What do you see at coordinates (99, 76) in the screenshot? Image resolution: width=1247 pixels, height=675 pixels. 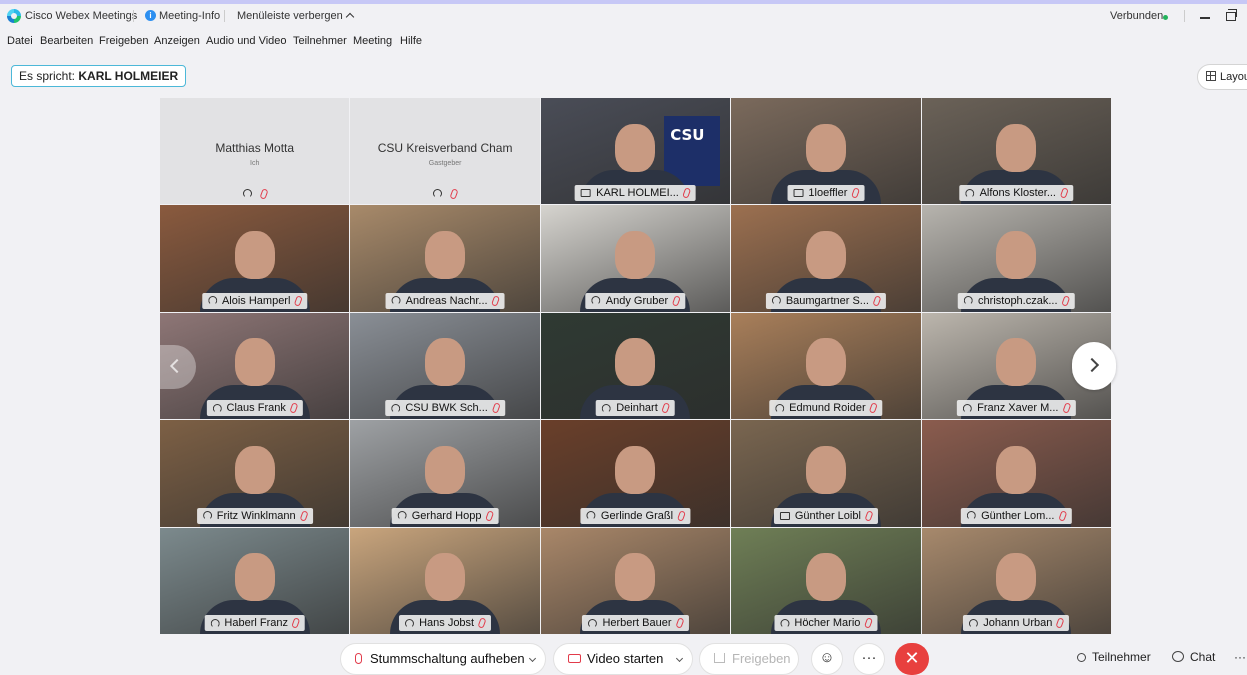 I see `active-speaker-indicator: Es spricht: KARL HOLMEIER` at bounding box center [99, 76].